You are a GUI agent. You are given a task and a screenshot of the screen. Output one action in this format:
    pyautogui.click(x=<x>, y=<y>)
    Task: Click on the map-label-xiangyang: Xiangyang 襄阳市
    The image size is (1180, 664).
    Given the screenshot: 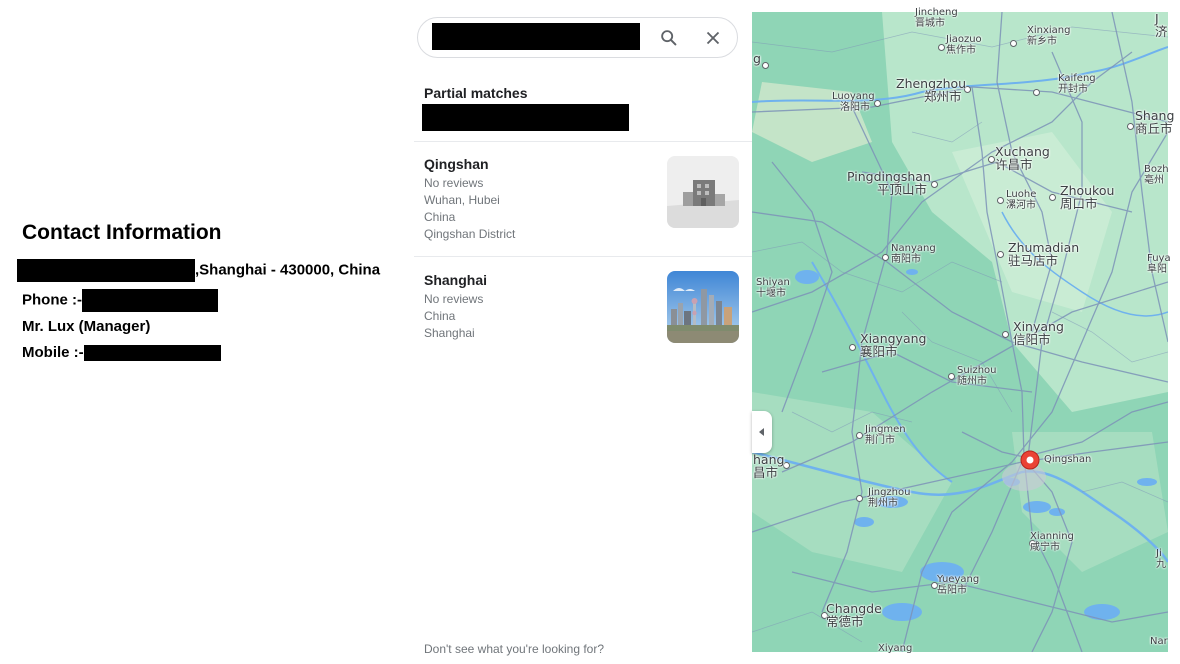 What is the action you would take?
    pyautogui.click(x=893, y=345)
    